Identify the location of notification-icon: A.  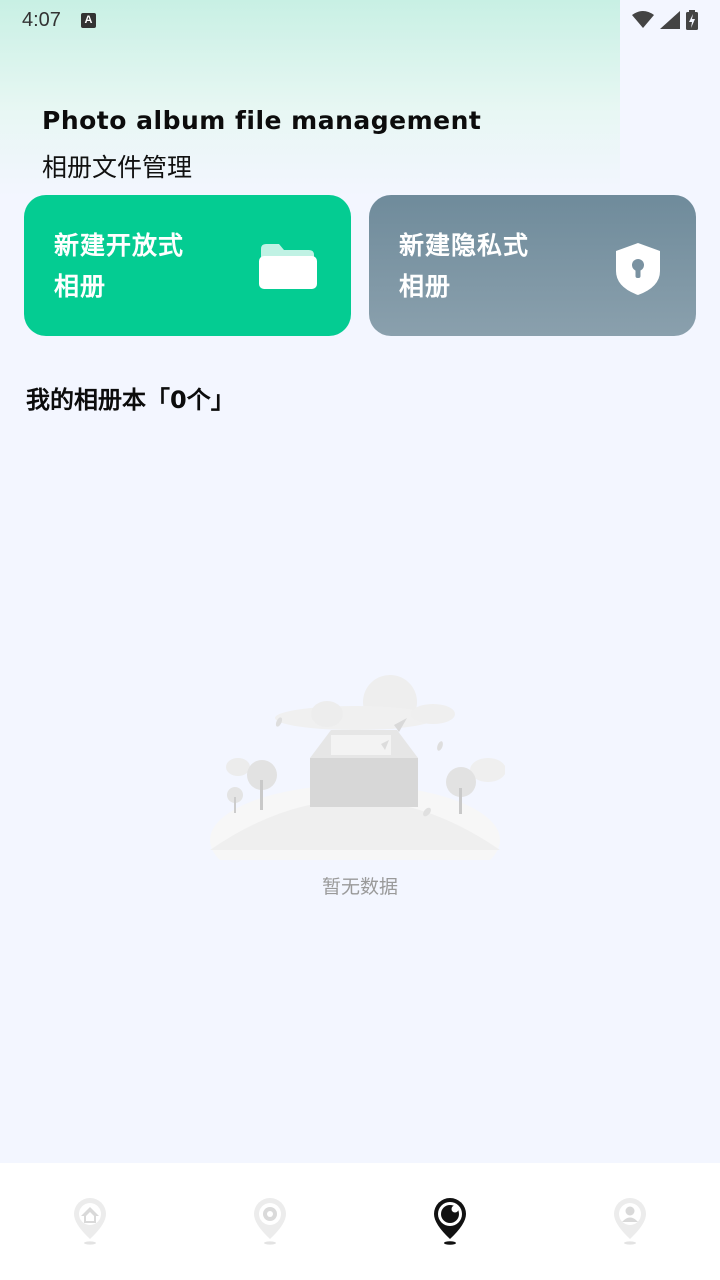
(88, 20).